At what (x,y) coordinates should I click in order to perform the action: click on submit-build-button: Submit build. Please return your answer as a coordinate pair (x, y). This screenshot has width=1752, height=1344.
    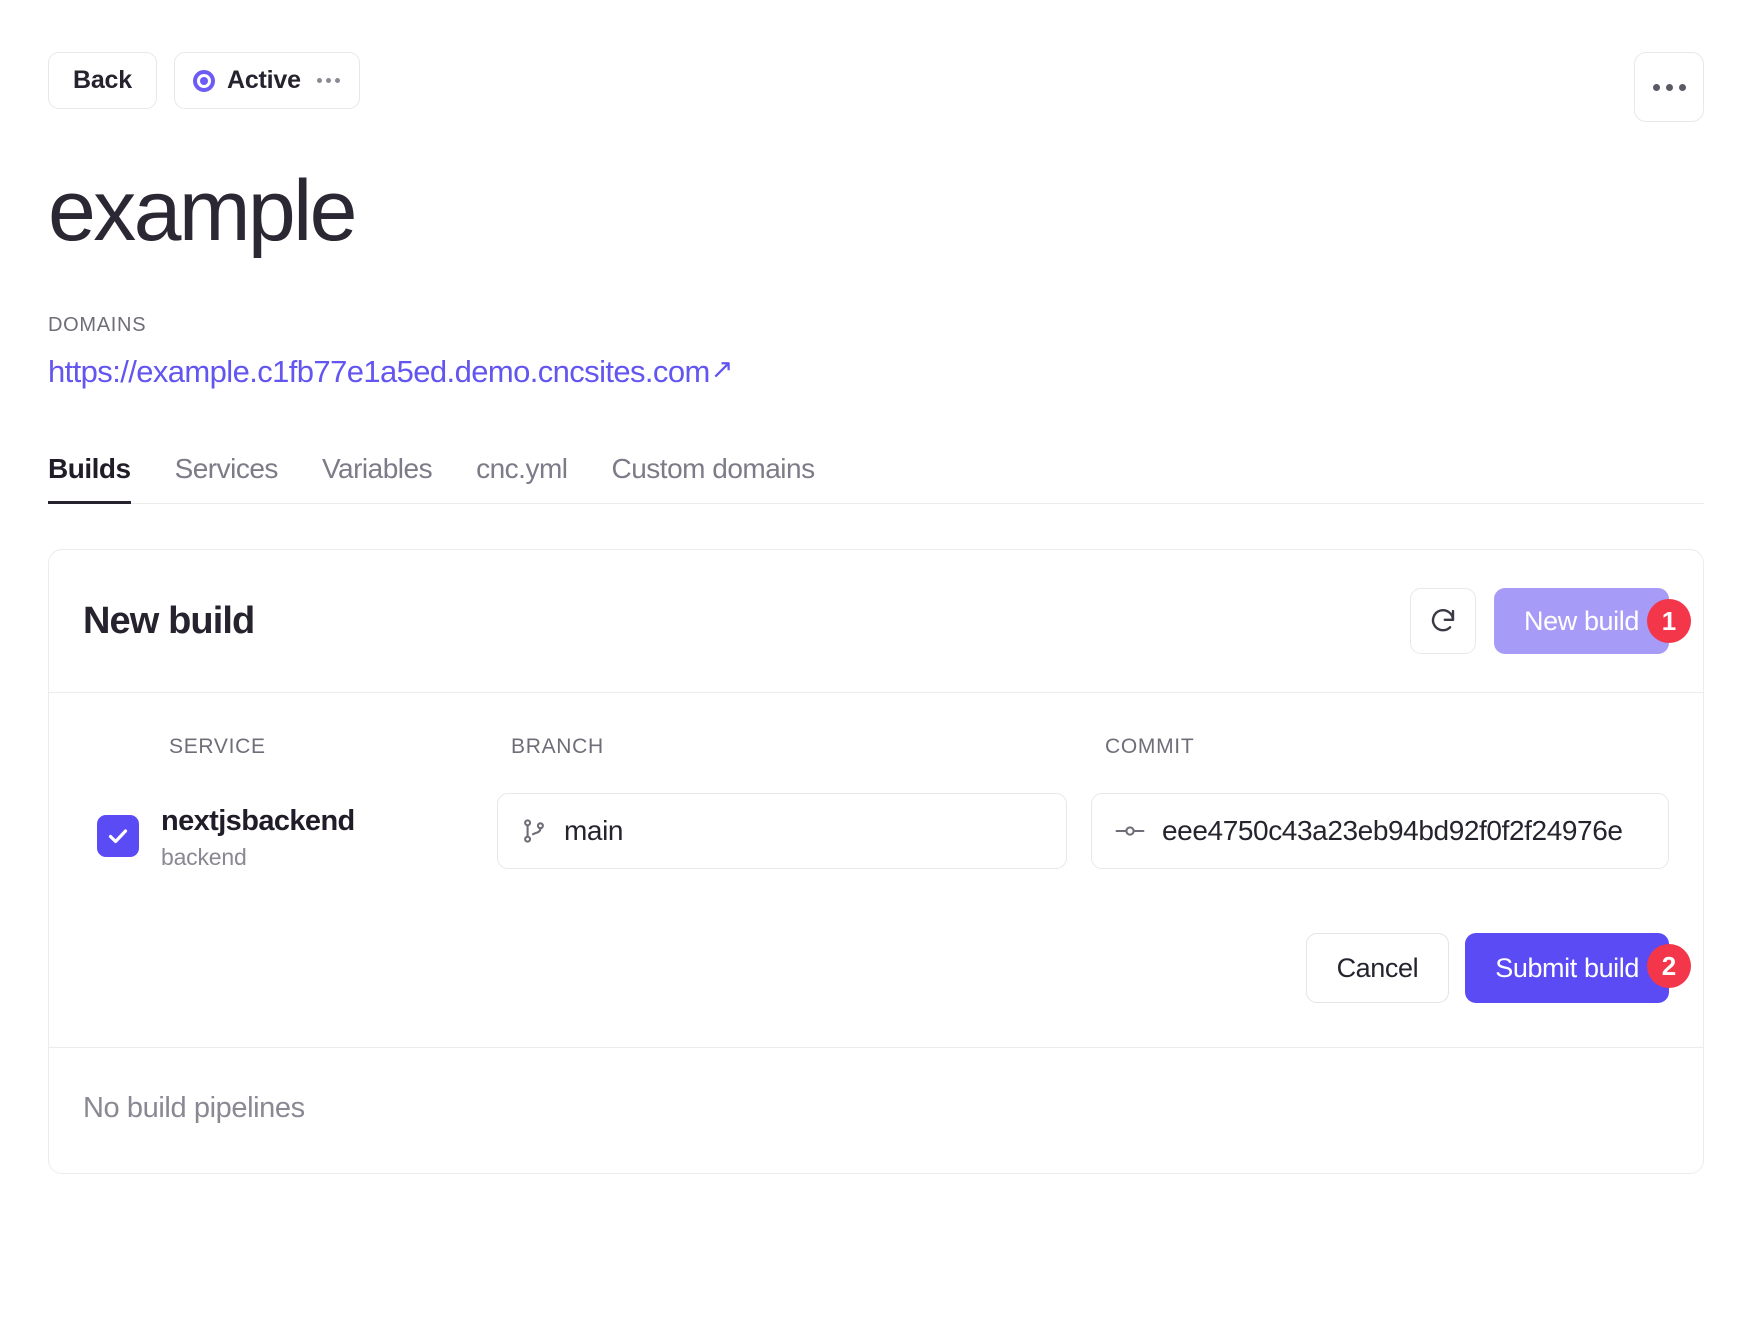
    Looking at the image, I should click on (1567, 968).